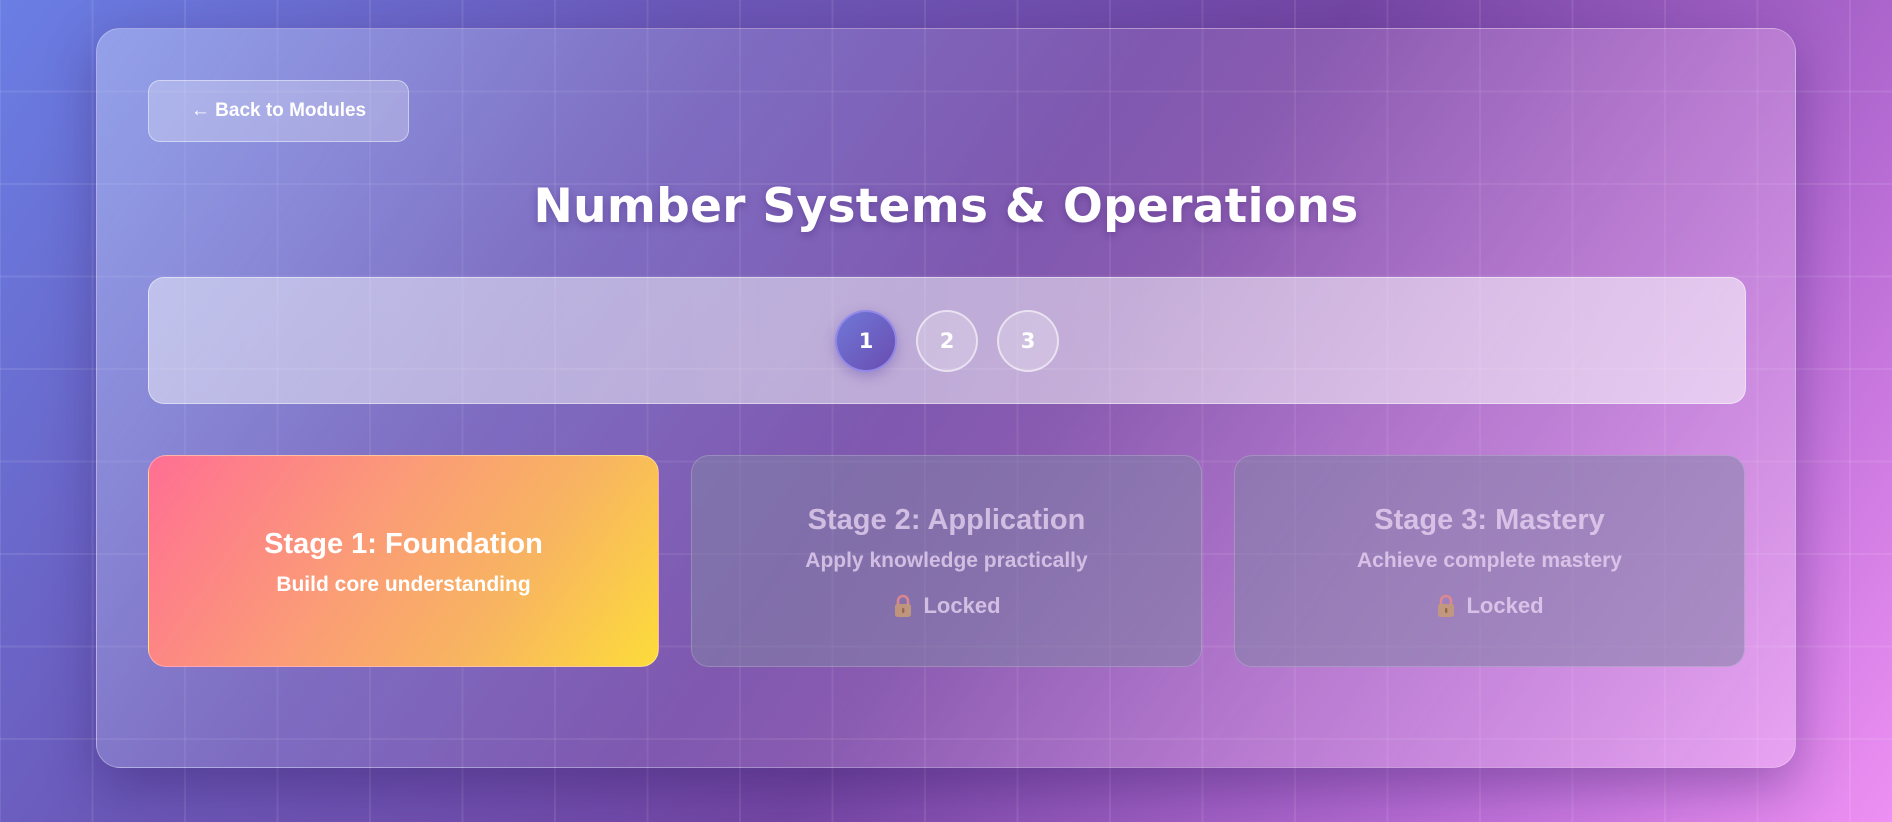 This screenshot has width=1892, height=822. Describe the element at coordinates (946, 519) in the screenshot. I see `stage-title: Stage 2: Application` at that location.